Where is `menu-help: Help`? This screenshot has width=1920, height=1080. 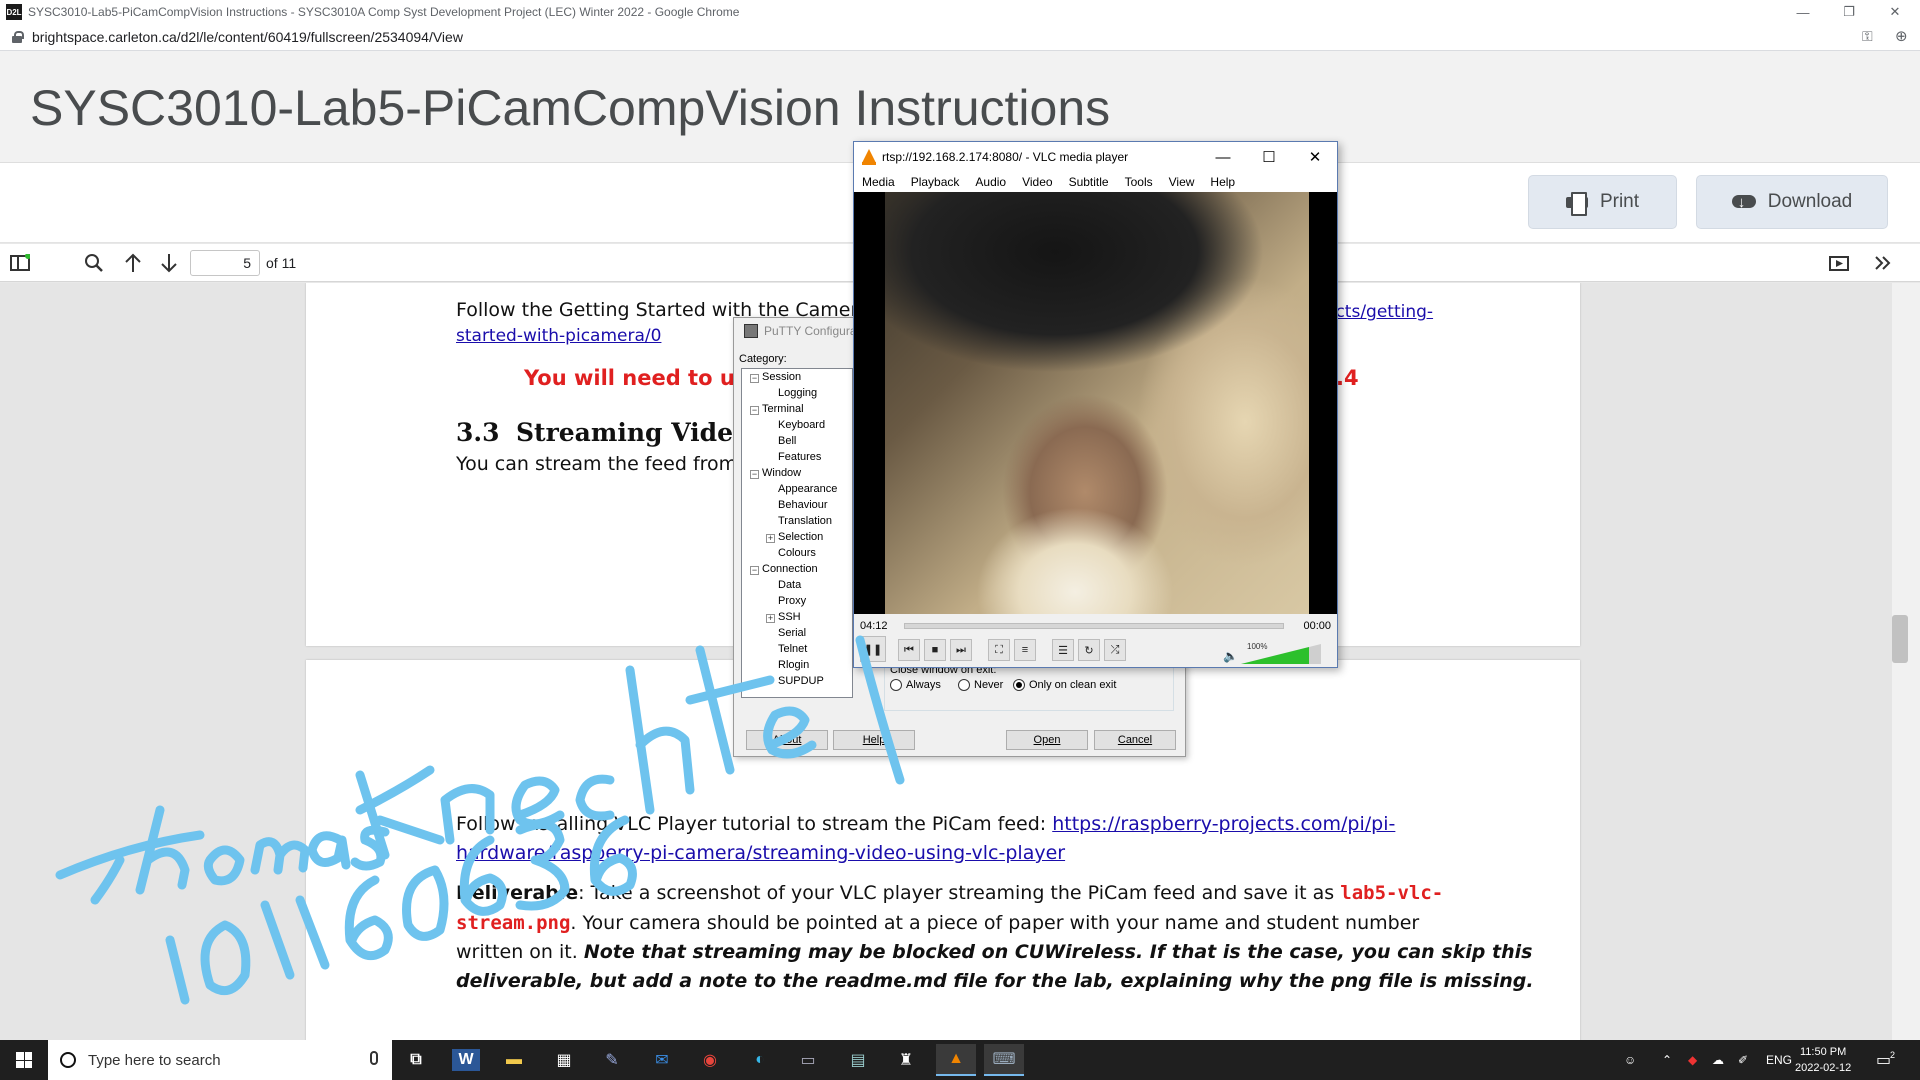 menu-help: Help is located at coordinates (1222, 182).